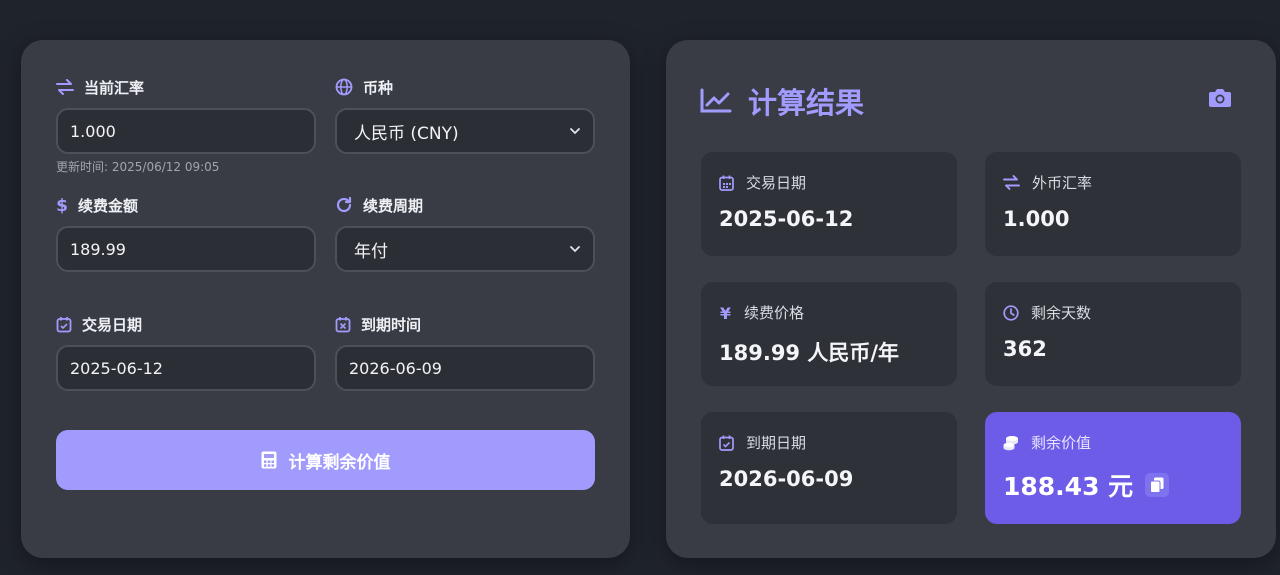  Describe the element at coordinates (343, 324) in the screenshot. I see `calendar-x-icon` at that location.